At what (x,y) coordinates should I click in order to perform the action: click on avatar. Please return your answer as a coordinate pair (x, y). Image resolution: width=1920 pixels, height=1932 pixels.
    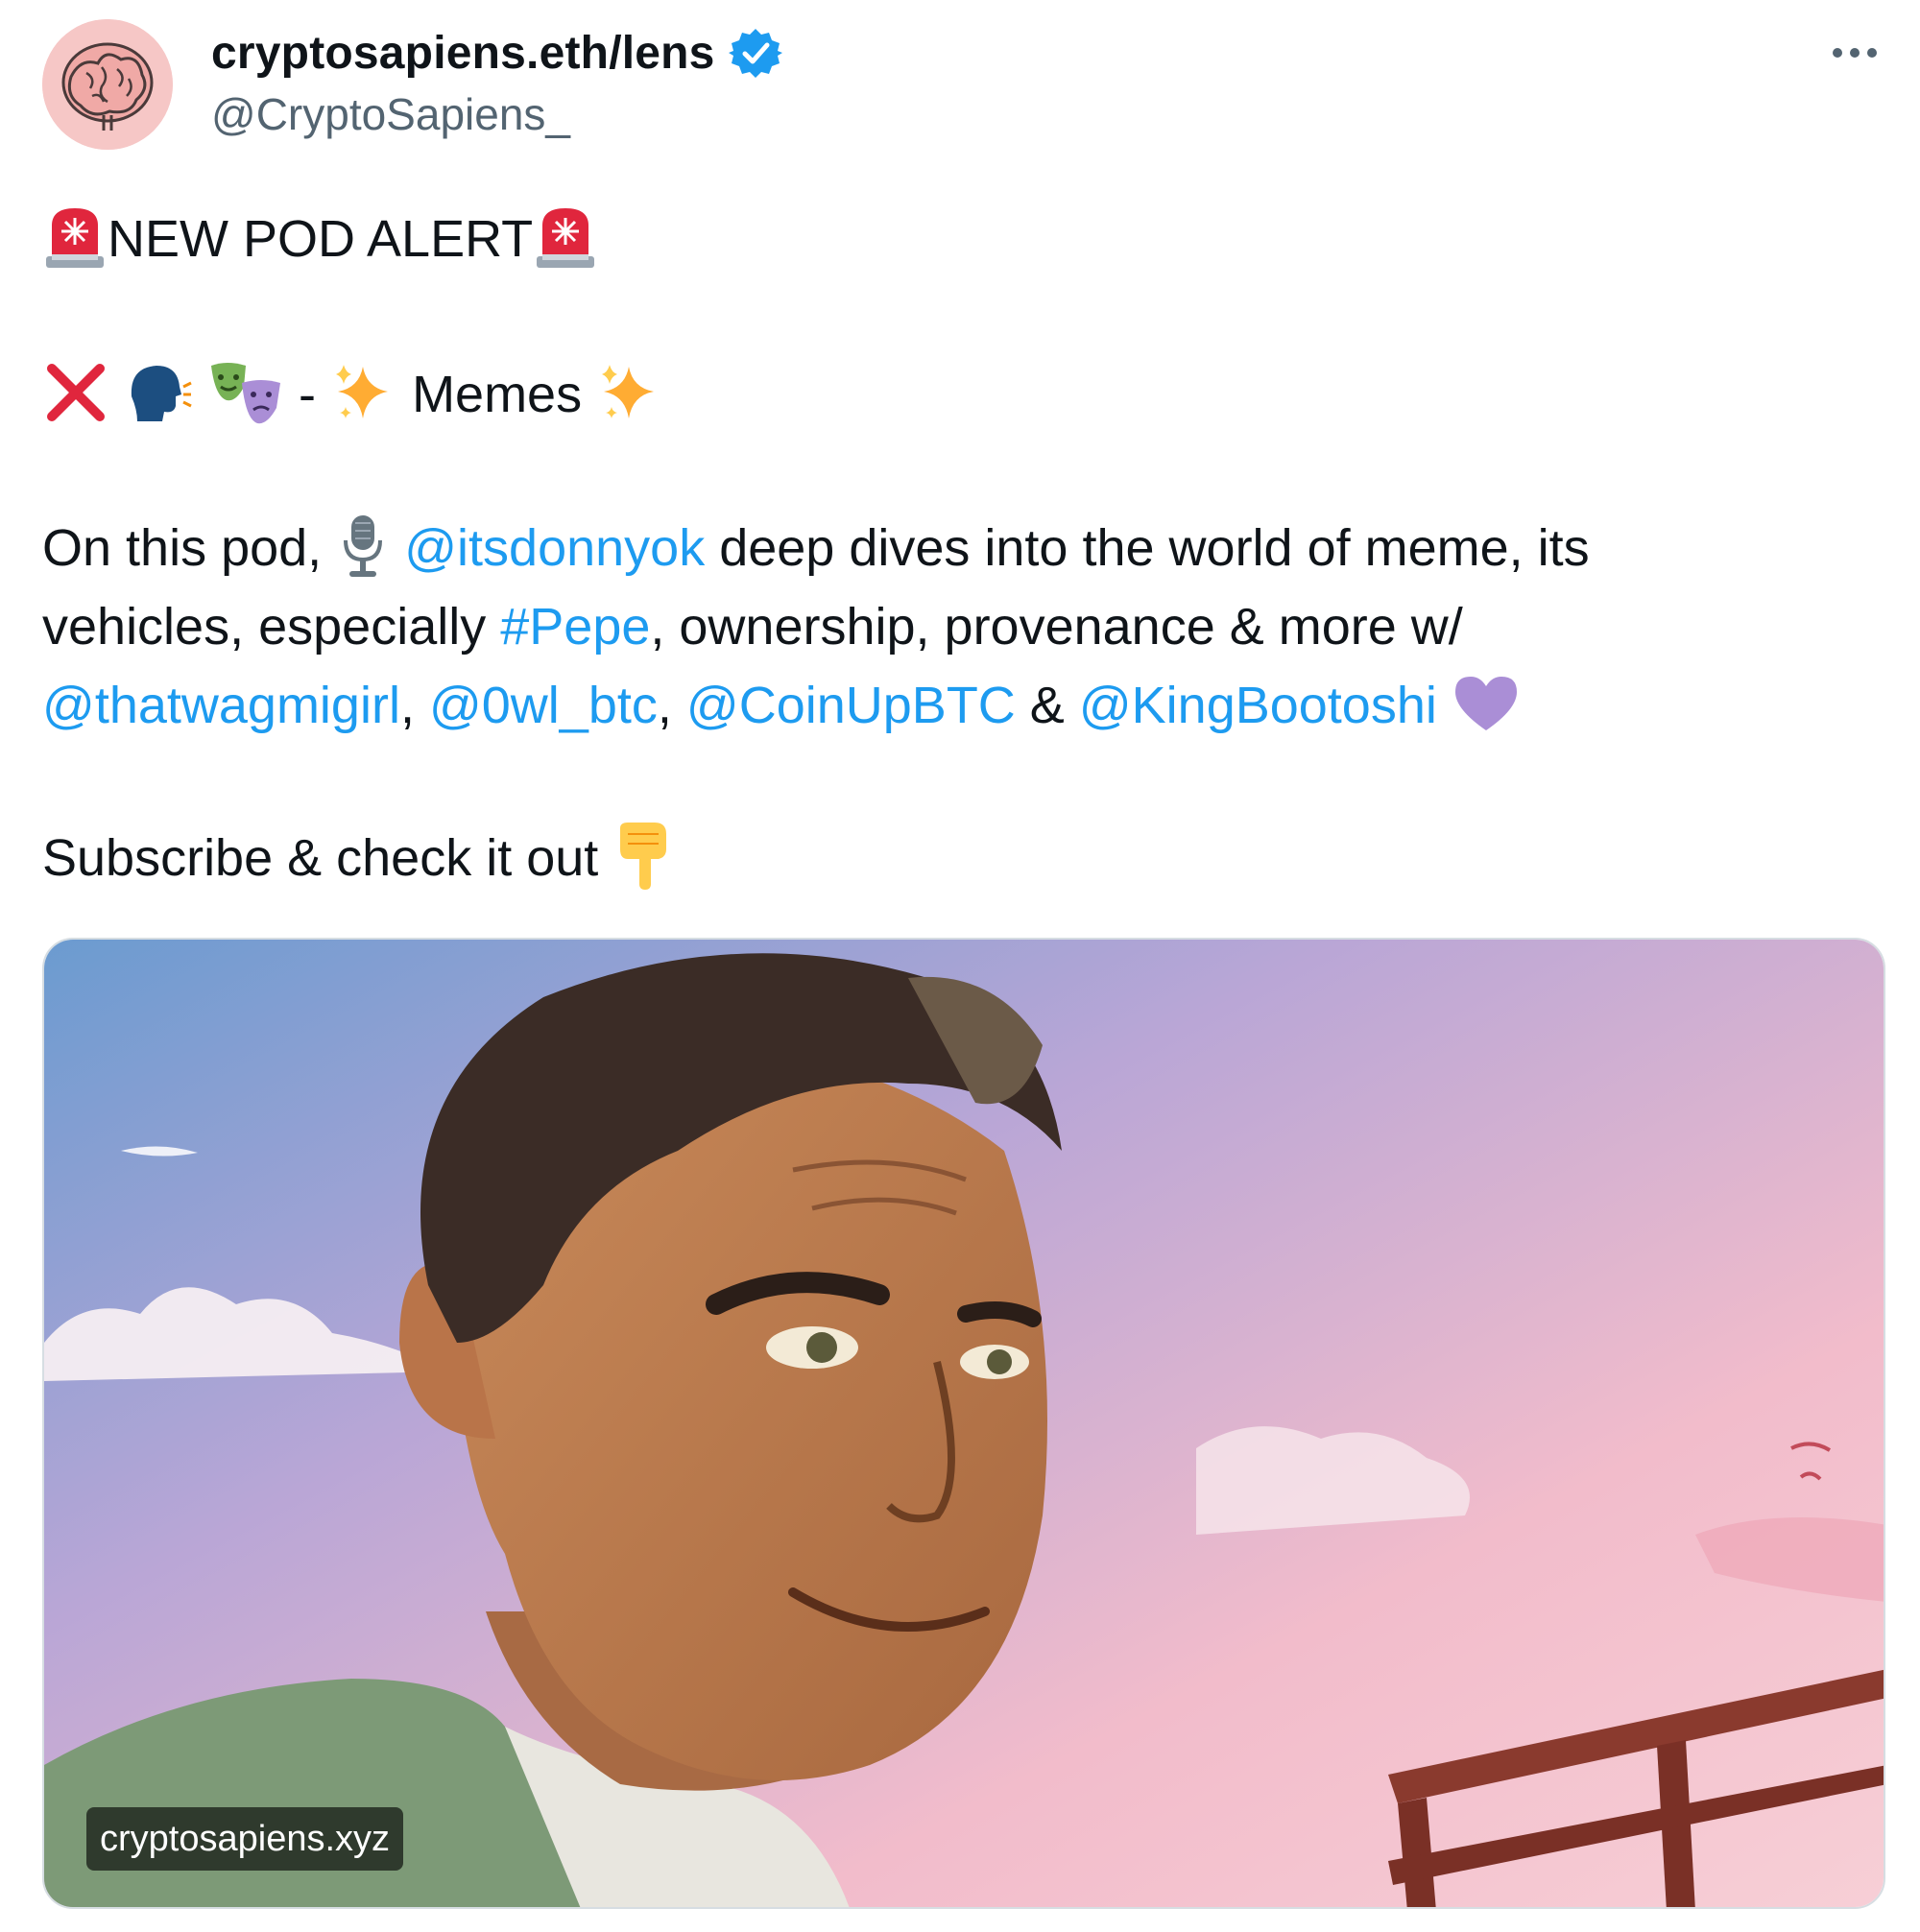
    Looking at the image, I should click on (107, 84).